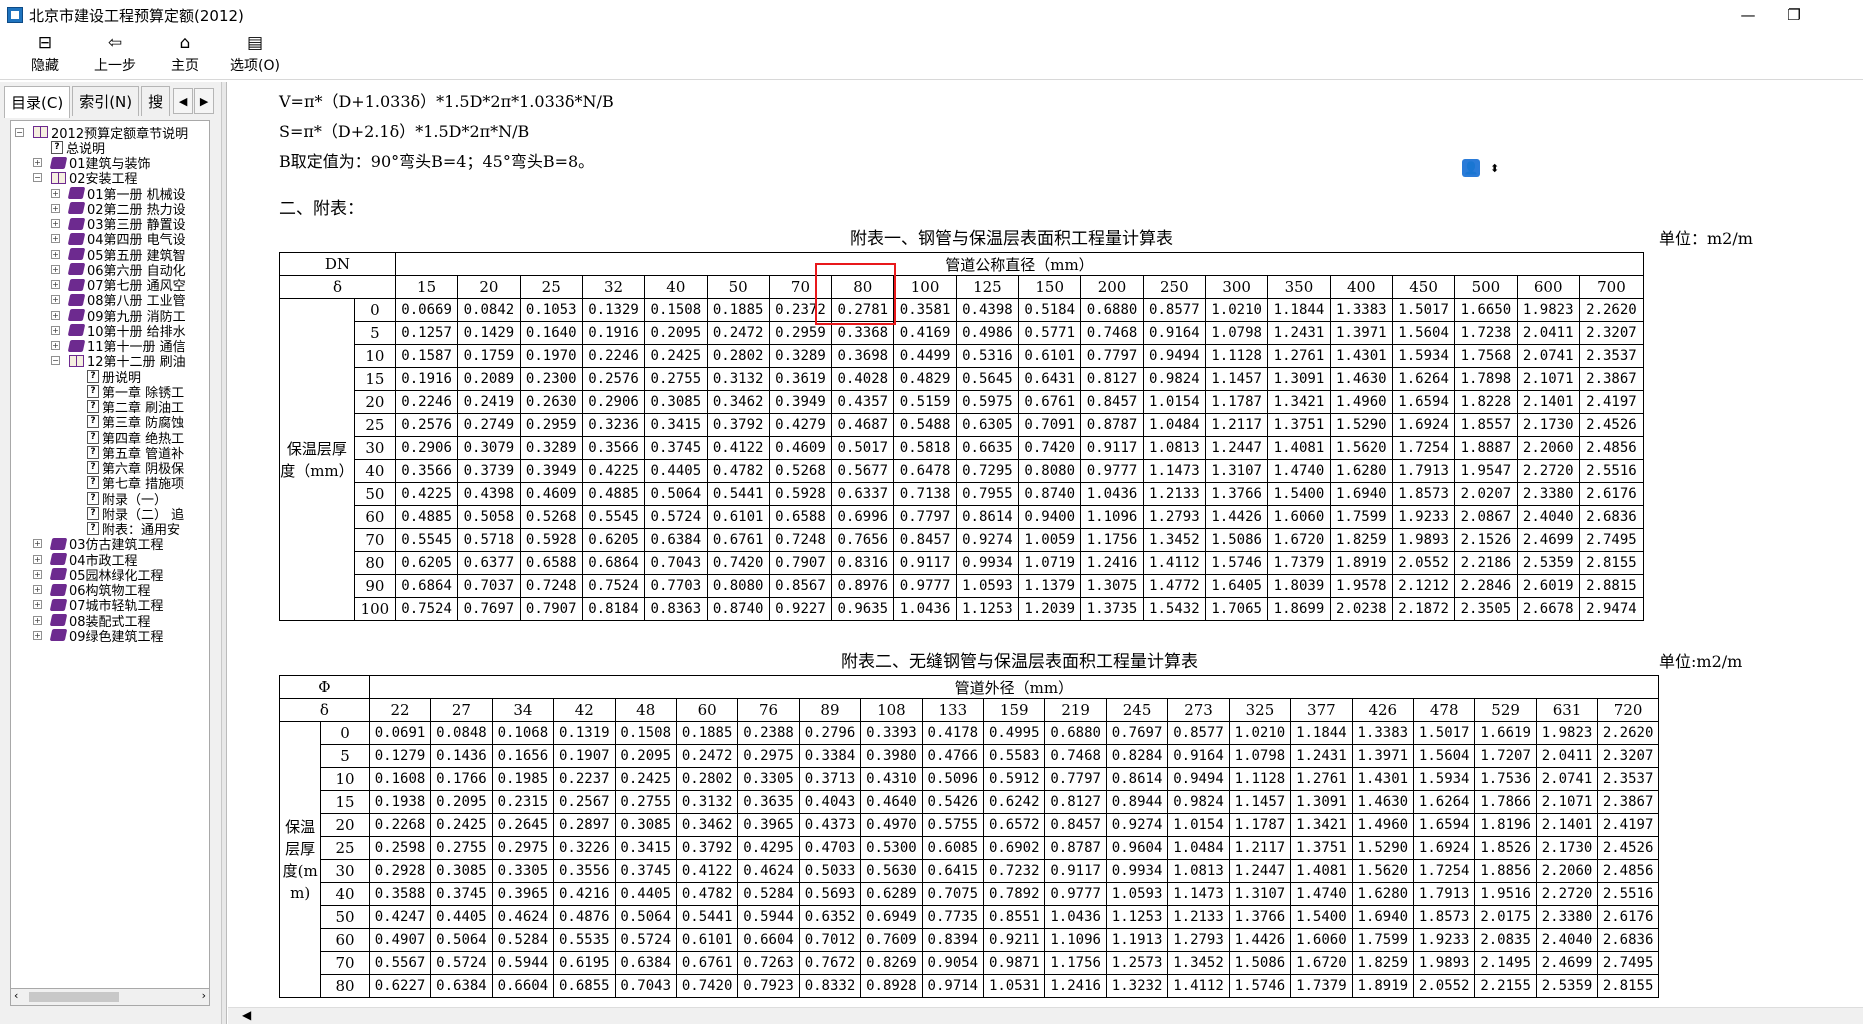 This screenshot has height=1024, width=1863. What do you see at coordinates (1486, 356) in the screenshot?
I see `value-cell: 1.7568` at bounding box center [1486, 356].